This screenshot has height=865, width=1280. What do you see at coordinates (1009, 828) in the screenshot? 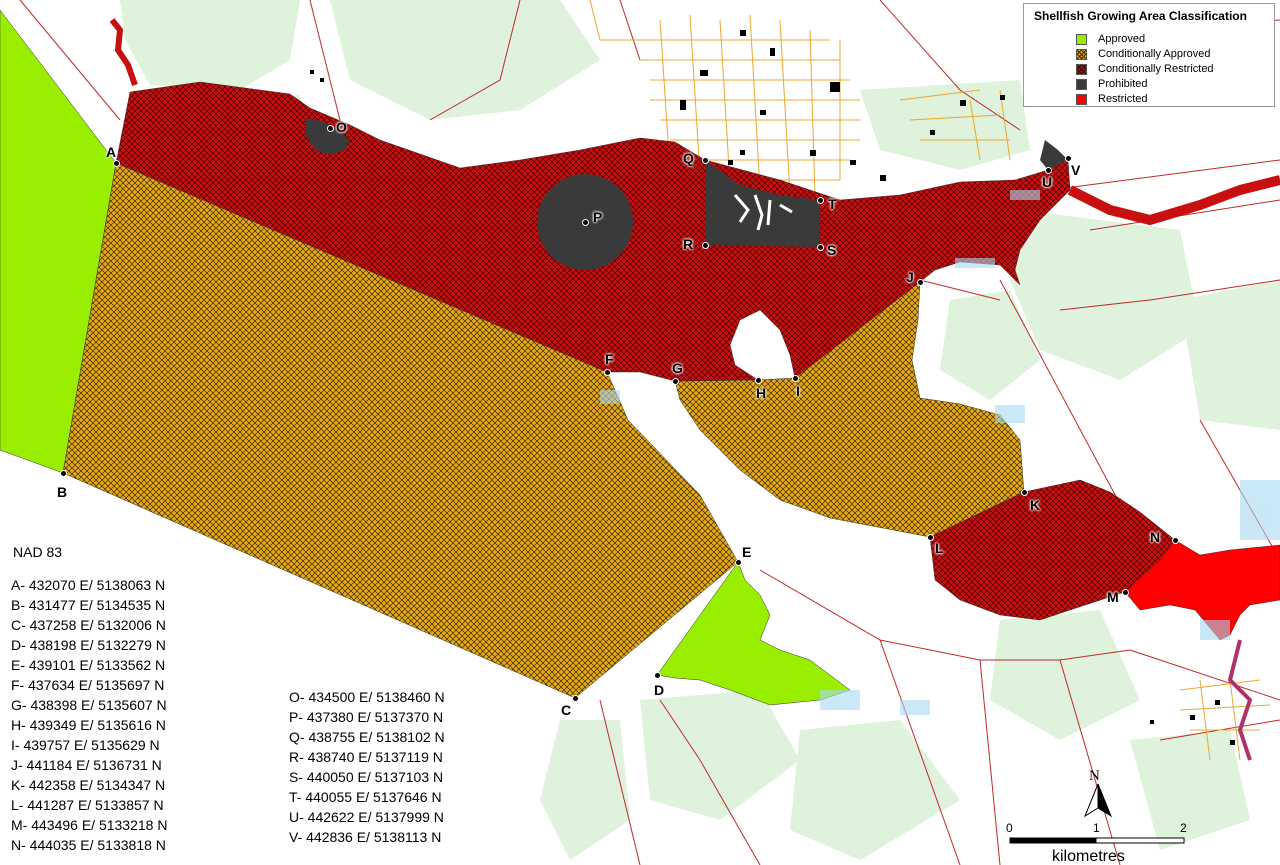
I see `scale-tick-0: 0` at bounding box center [1009, 828].